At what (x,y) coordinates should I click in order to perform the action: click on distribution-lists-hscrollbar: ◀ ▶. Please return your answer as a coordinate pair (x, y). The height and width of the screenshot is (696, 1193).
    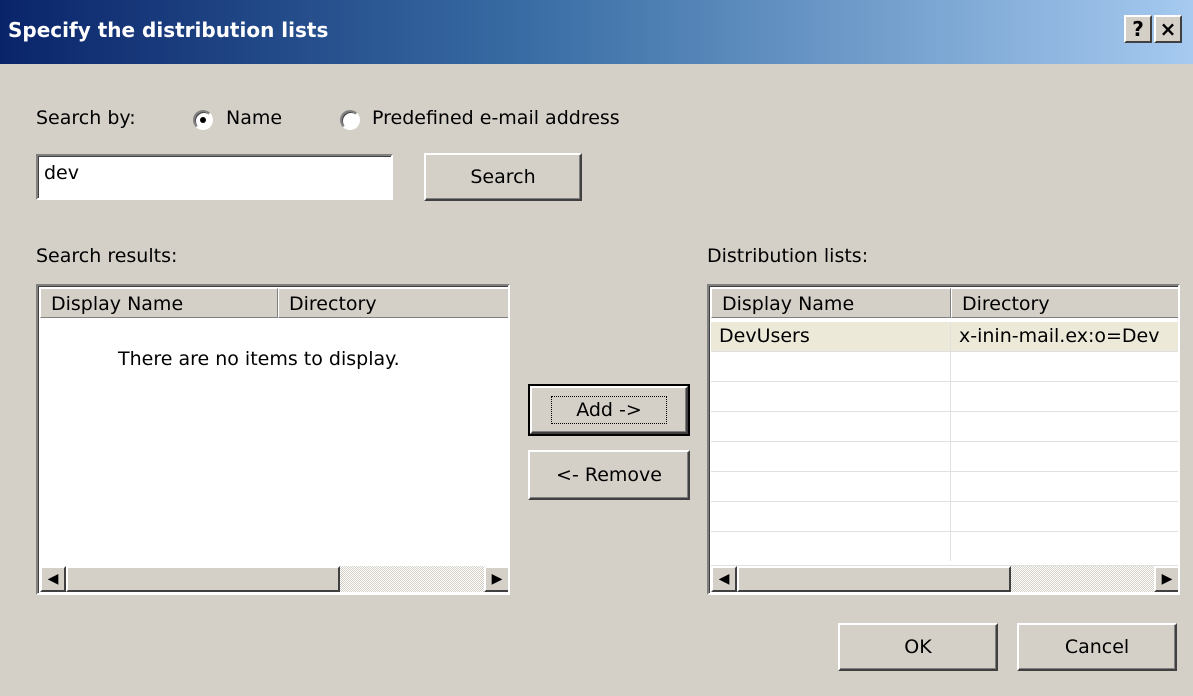
    Looking at the image, I should click on (944, 579).